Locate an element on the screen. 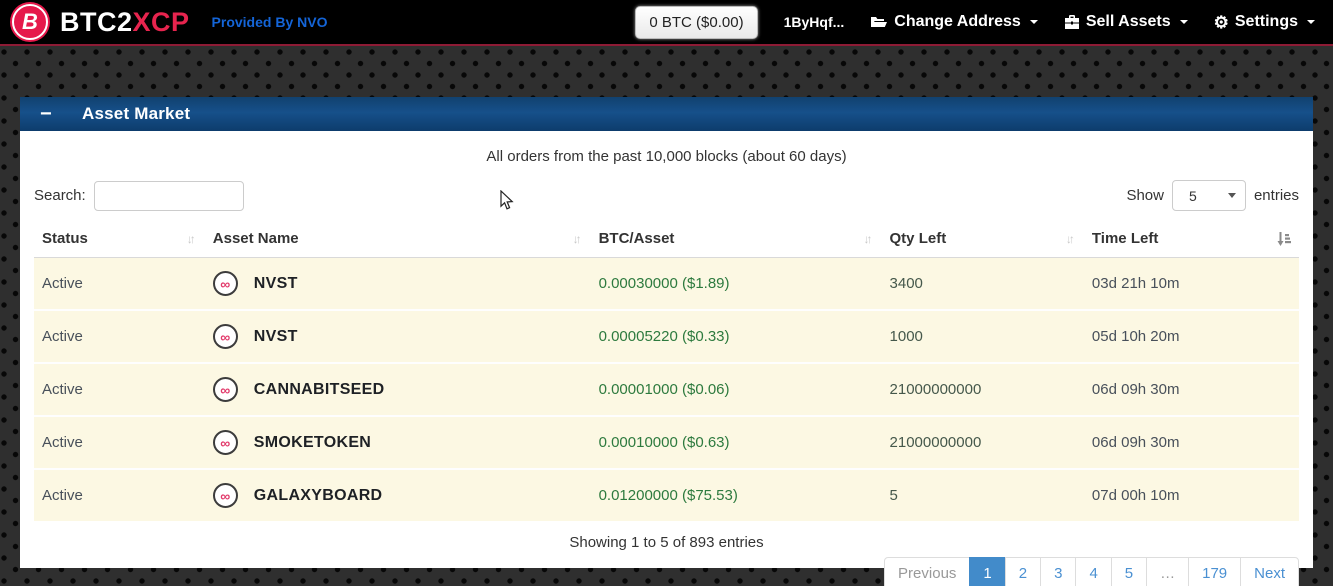 The image size is (1333, 586). col-header-btc-asset: BTC/Asset ↓↑ is located at coordinates (736, 239).